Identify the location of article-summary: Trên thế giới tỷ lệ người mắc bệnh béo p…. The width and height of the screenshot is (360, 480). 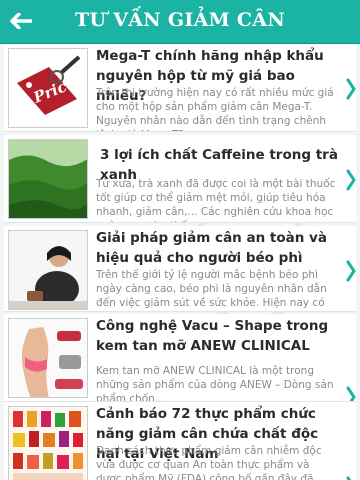
(211, 289).